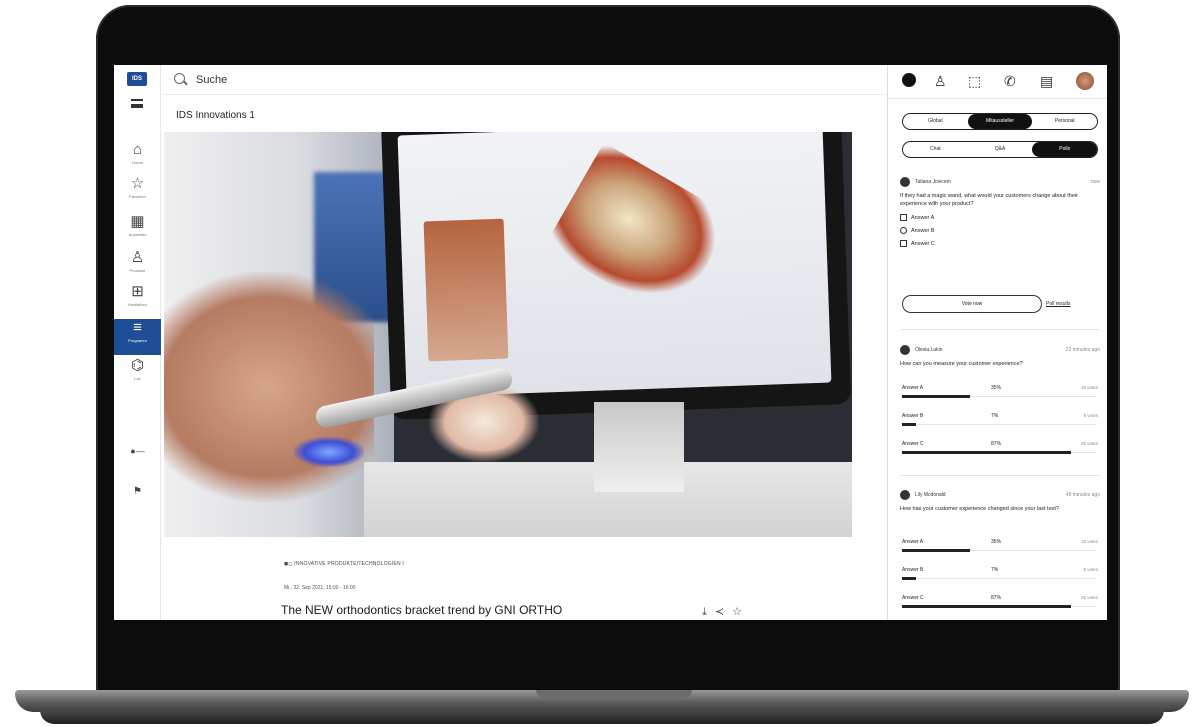  I want to click on poll-author: Lily Mcdonald, so click(930, 495).